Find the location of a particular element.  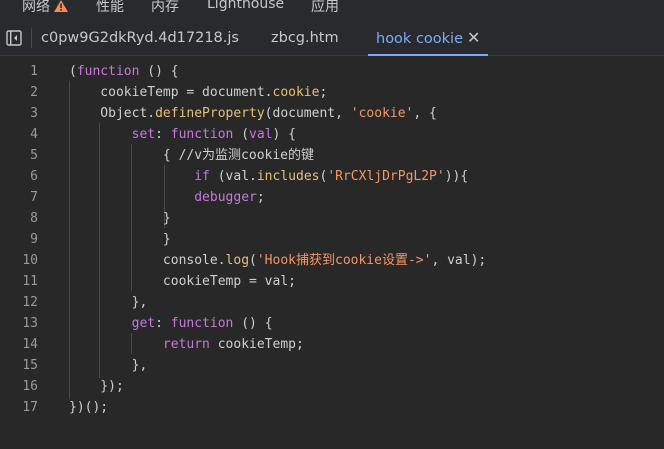

line-number: 14 is located at coordinates (30, 344).